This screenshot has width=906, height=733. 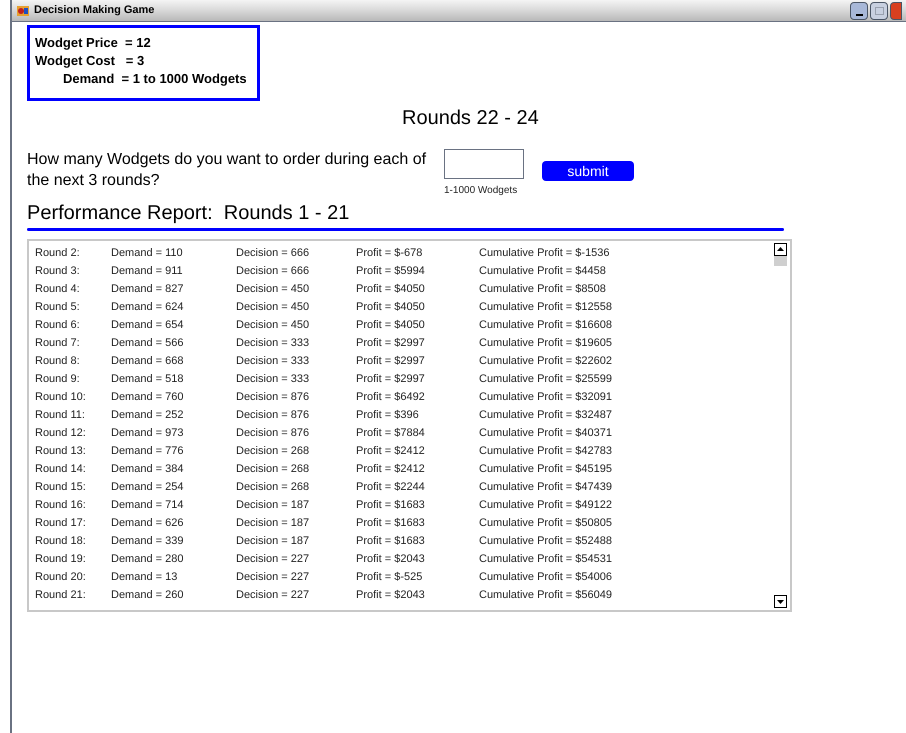 I want to click on round-label: Round 2:, so click(x=58, y=253).